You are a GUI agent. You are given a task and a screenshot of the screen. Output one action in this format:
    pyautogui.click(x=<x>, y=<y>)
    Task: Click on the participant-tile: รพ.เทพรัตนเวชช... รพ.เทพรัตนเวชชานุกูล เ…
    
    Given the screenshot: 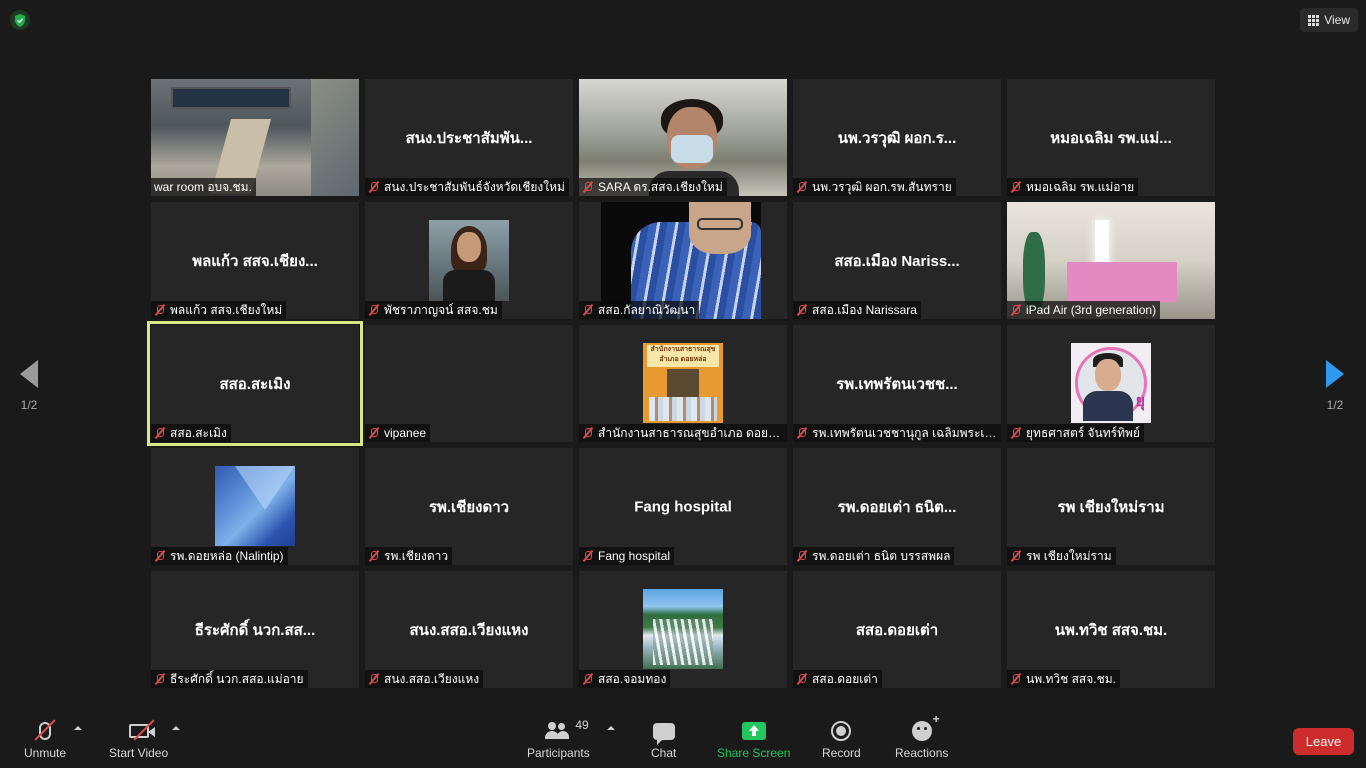 What is the action you would take?
    pyautogui.click(x=897, y=383)
    